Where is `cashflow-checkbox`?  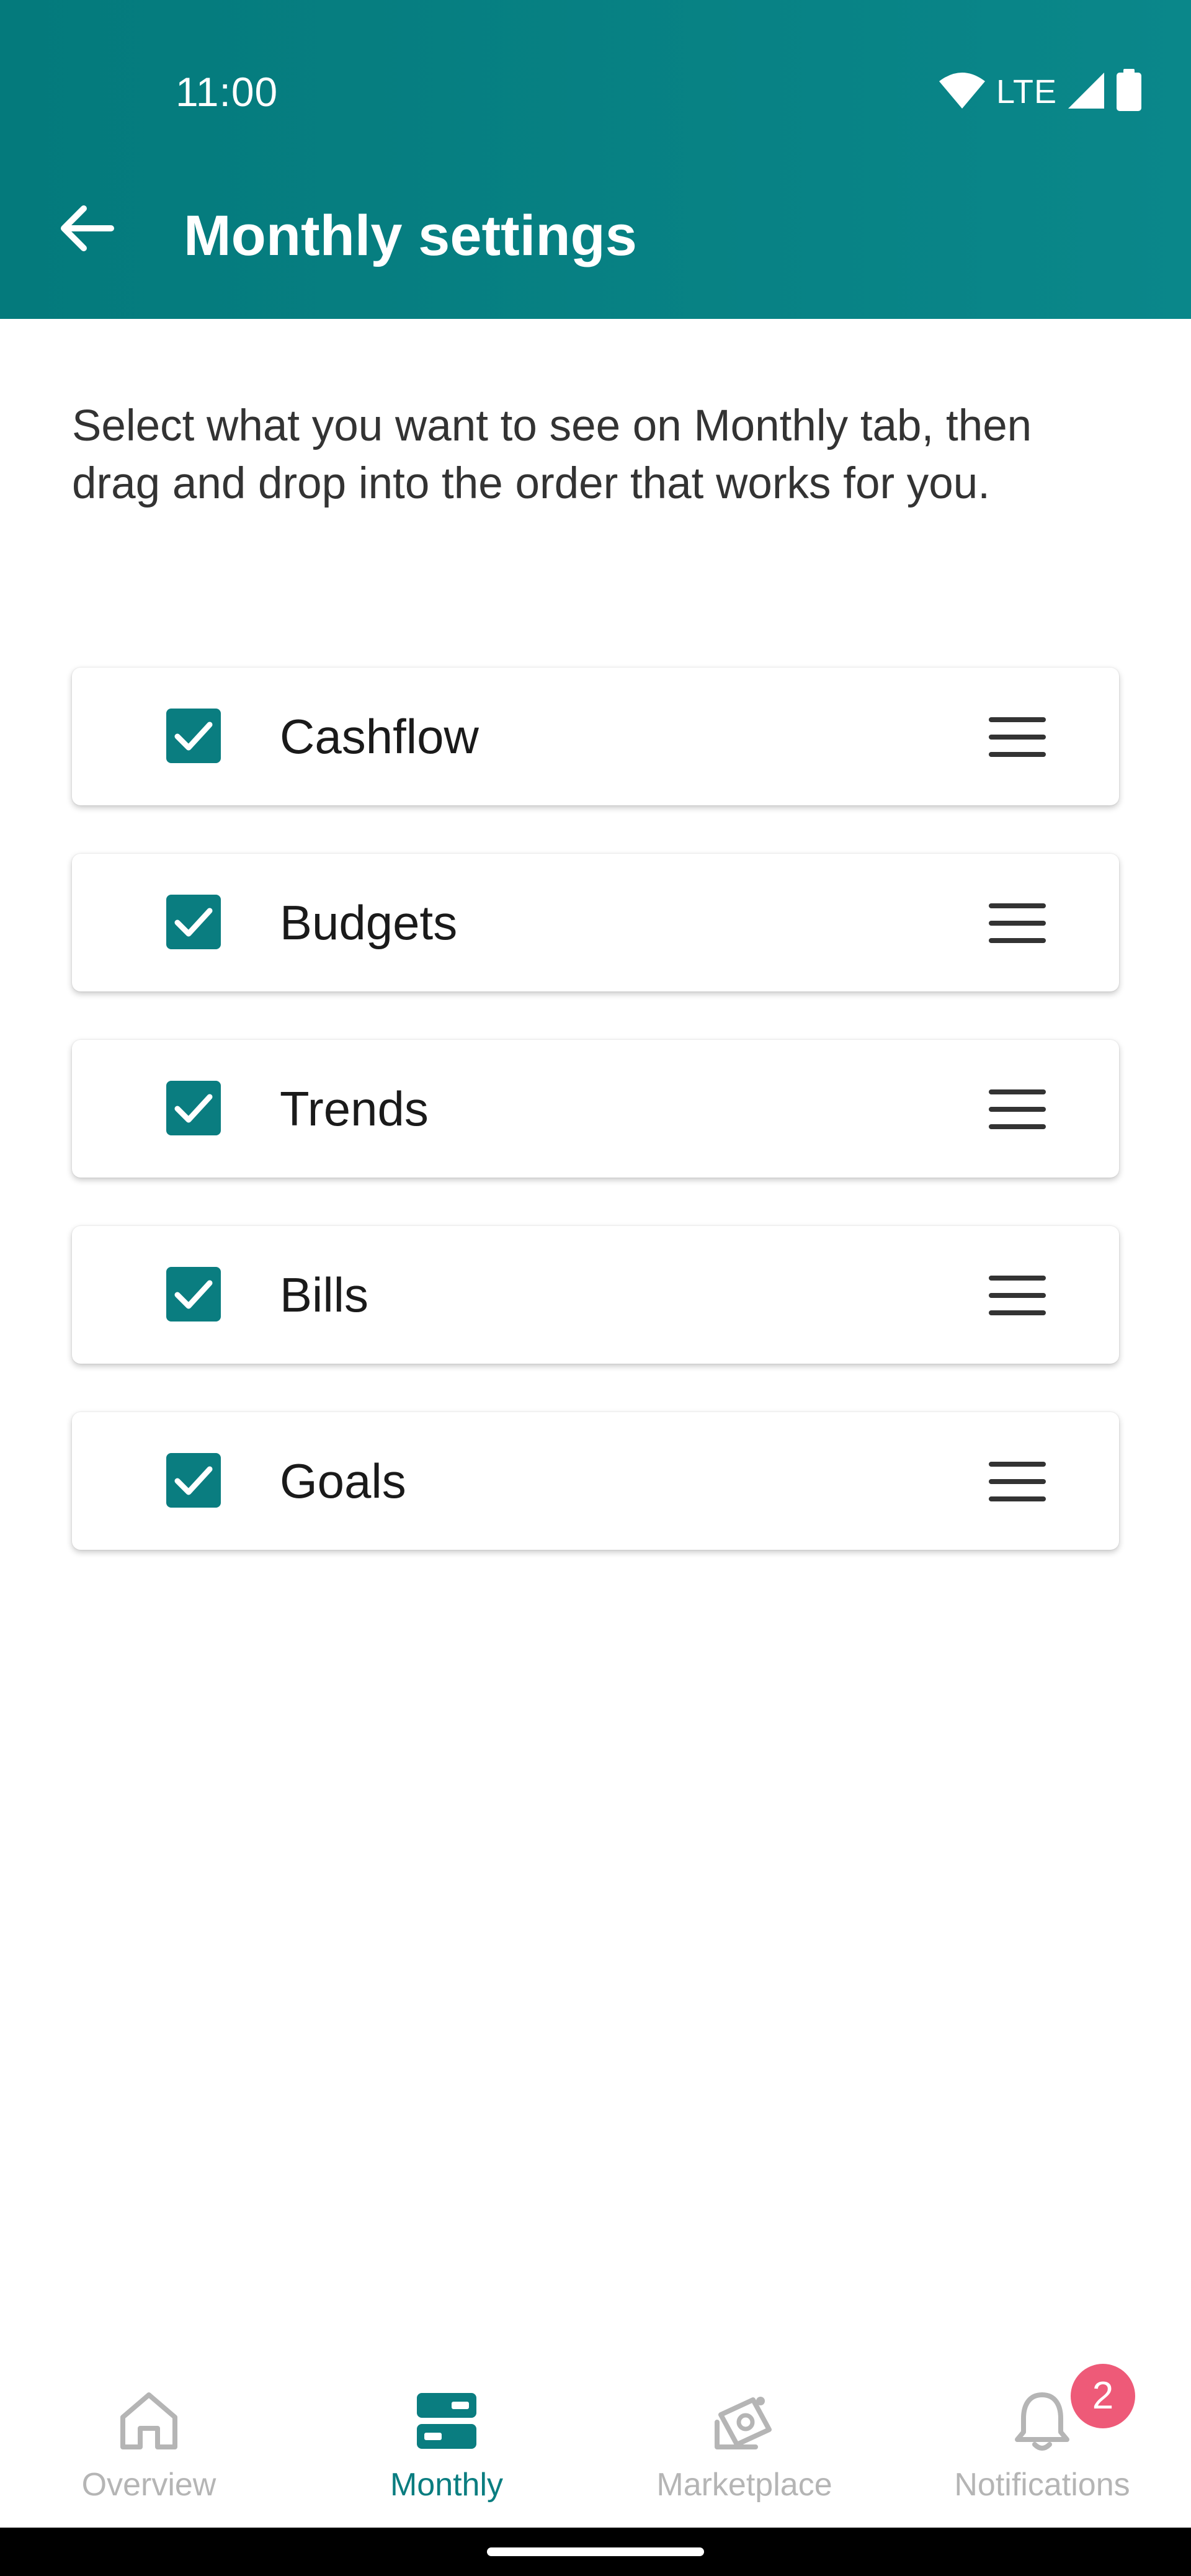 cashflow-checkbox is located at coordinates (194, 736).